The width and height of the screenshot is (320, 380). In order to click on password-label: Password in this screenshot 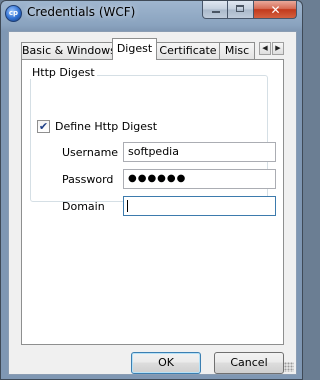, I will do `click(88, 179)`.